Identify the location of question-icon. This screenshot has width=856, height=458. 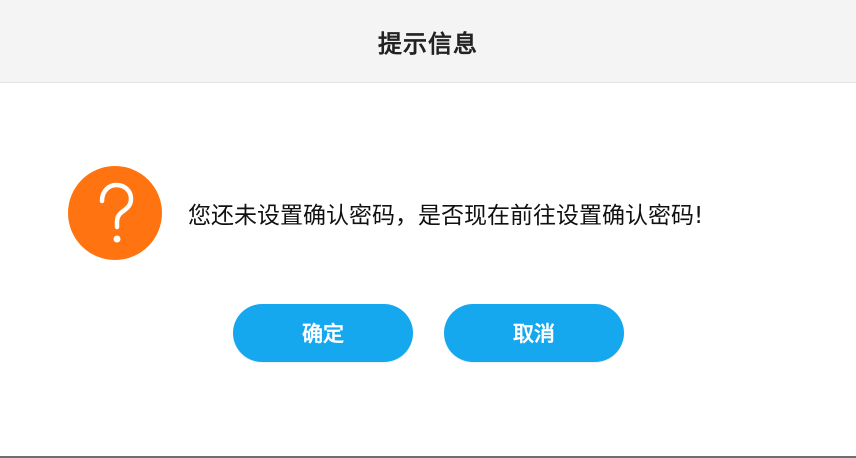
(115, 213).